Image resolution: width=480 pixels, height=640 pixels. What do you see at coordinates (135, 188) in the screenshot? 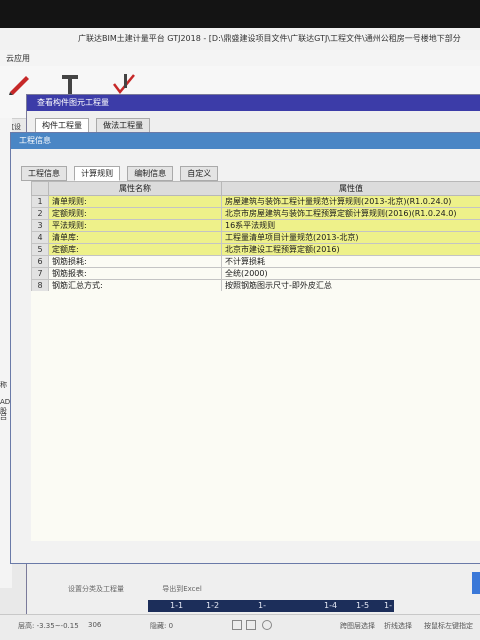
I see `column-header-property-name: 属性名称` at bounding box center [135, 188].